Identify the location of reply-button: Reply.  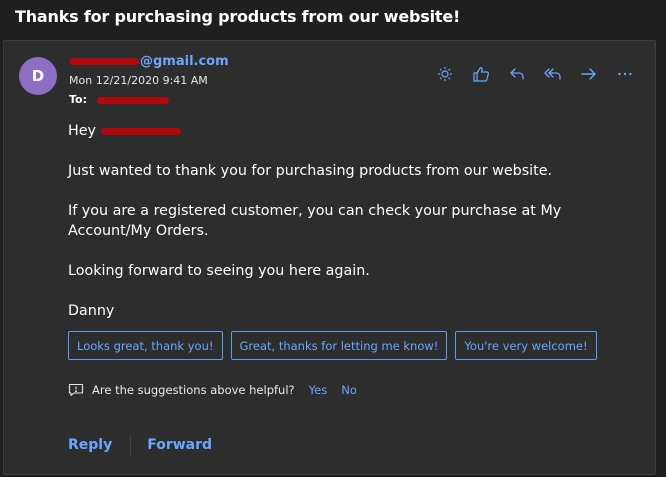
(90, 445).